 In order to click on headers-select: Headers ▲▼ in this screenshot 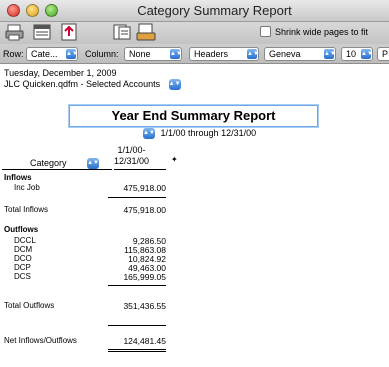, I will do `click(224, 54)`.